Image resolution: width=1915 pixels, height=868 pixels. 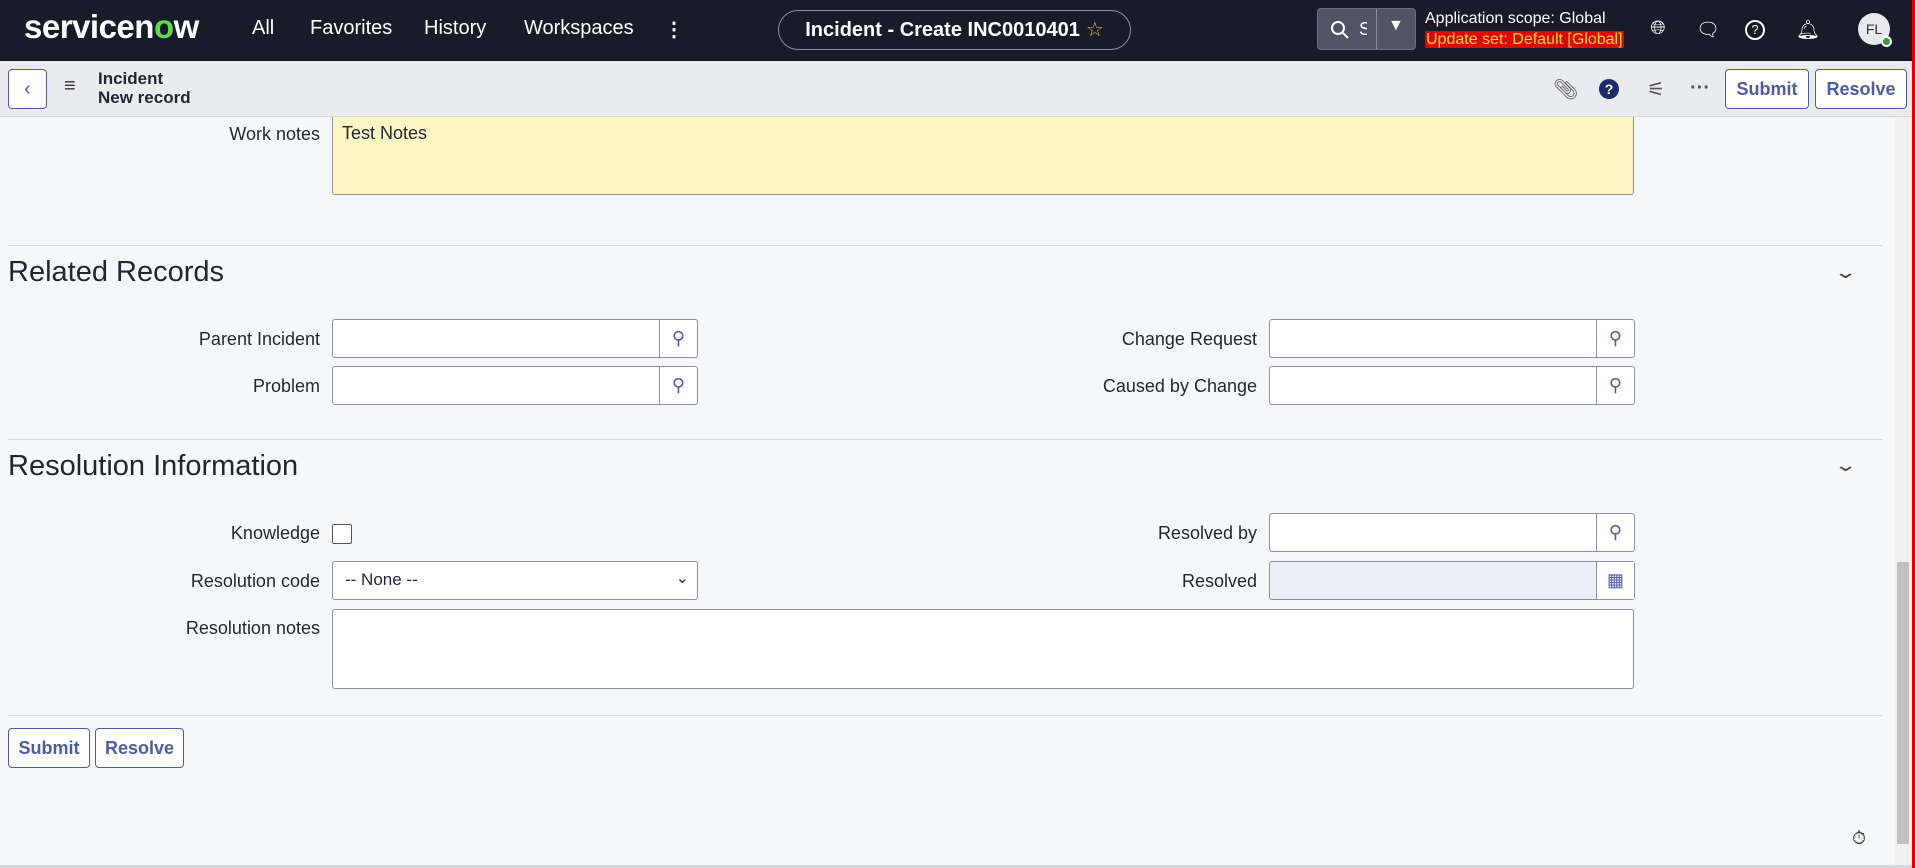 What do you see at coordinates (942, 30) in the screenshot?
I see `context-title: Incident - Create INC0010401` at bounding box center [942, 30].